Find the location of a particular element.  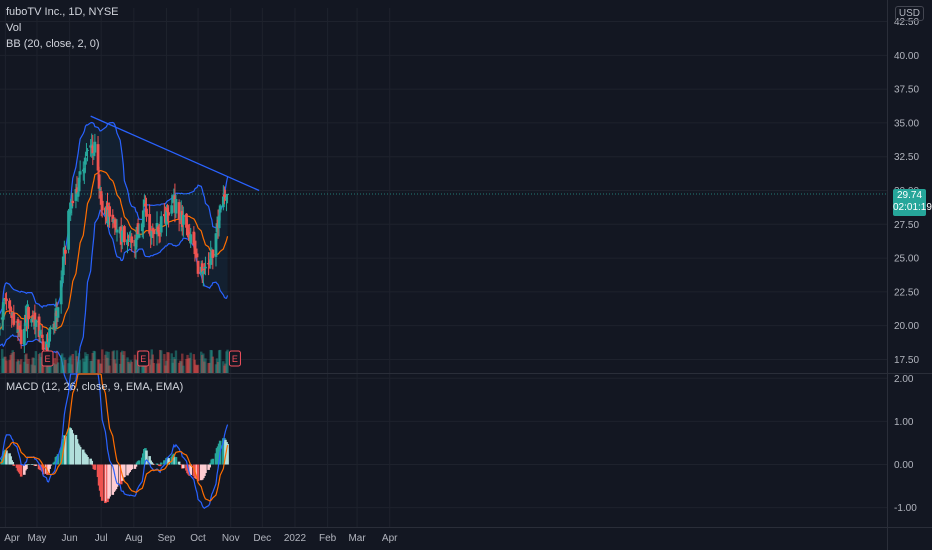

time-label-feb: Feb is located at coordinates (328, 538).